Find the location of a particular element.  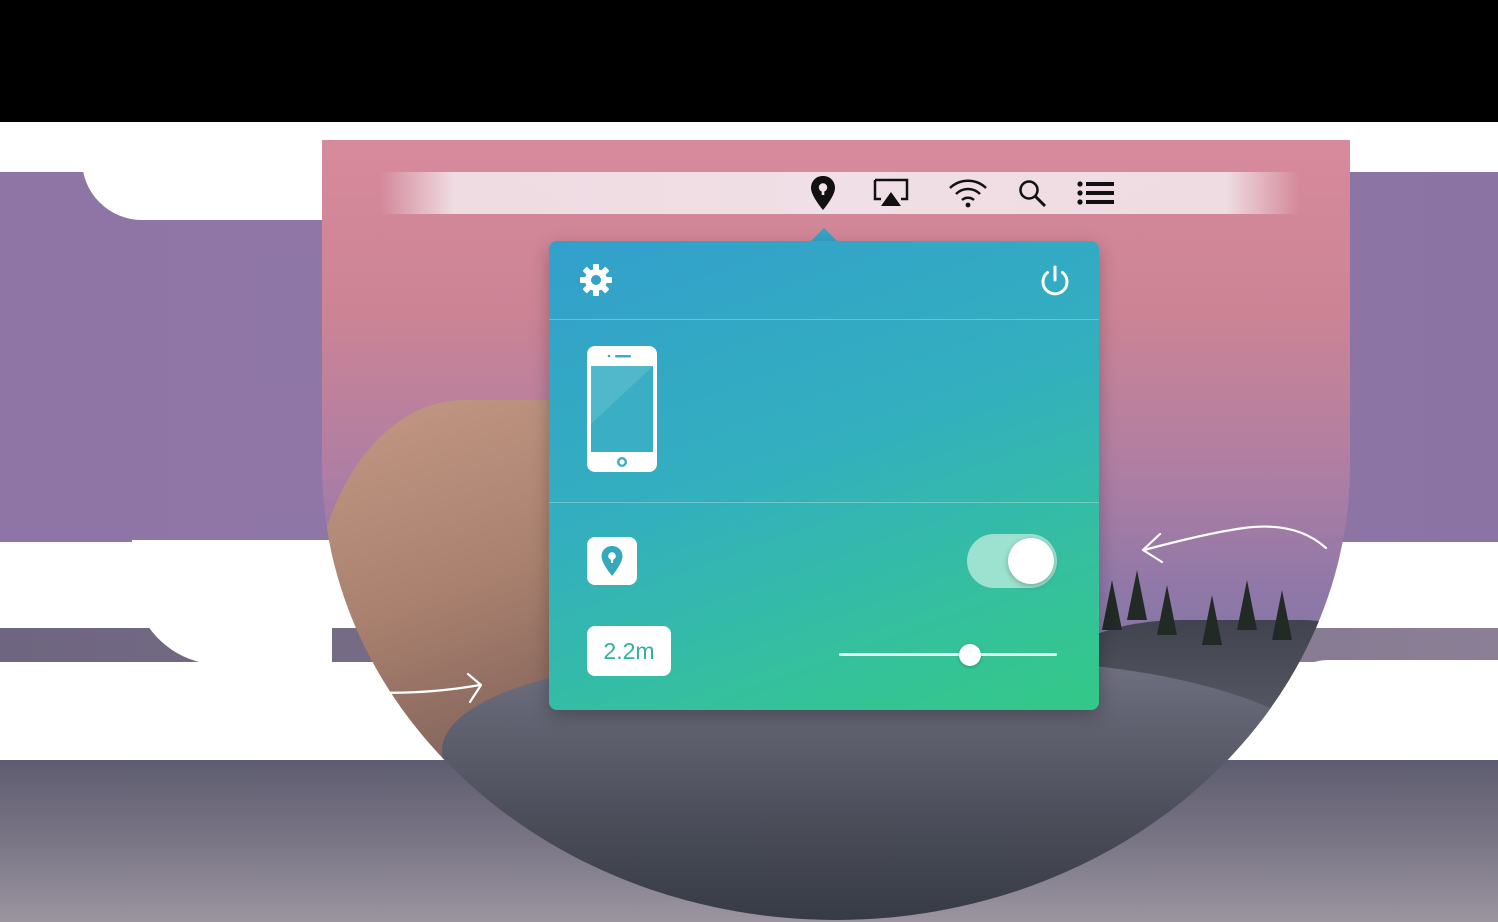

distance-badge: 2.2m is located at coordinates (629, 651).